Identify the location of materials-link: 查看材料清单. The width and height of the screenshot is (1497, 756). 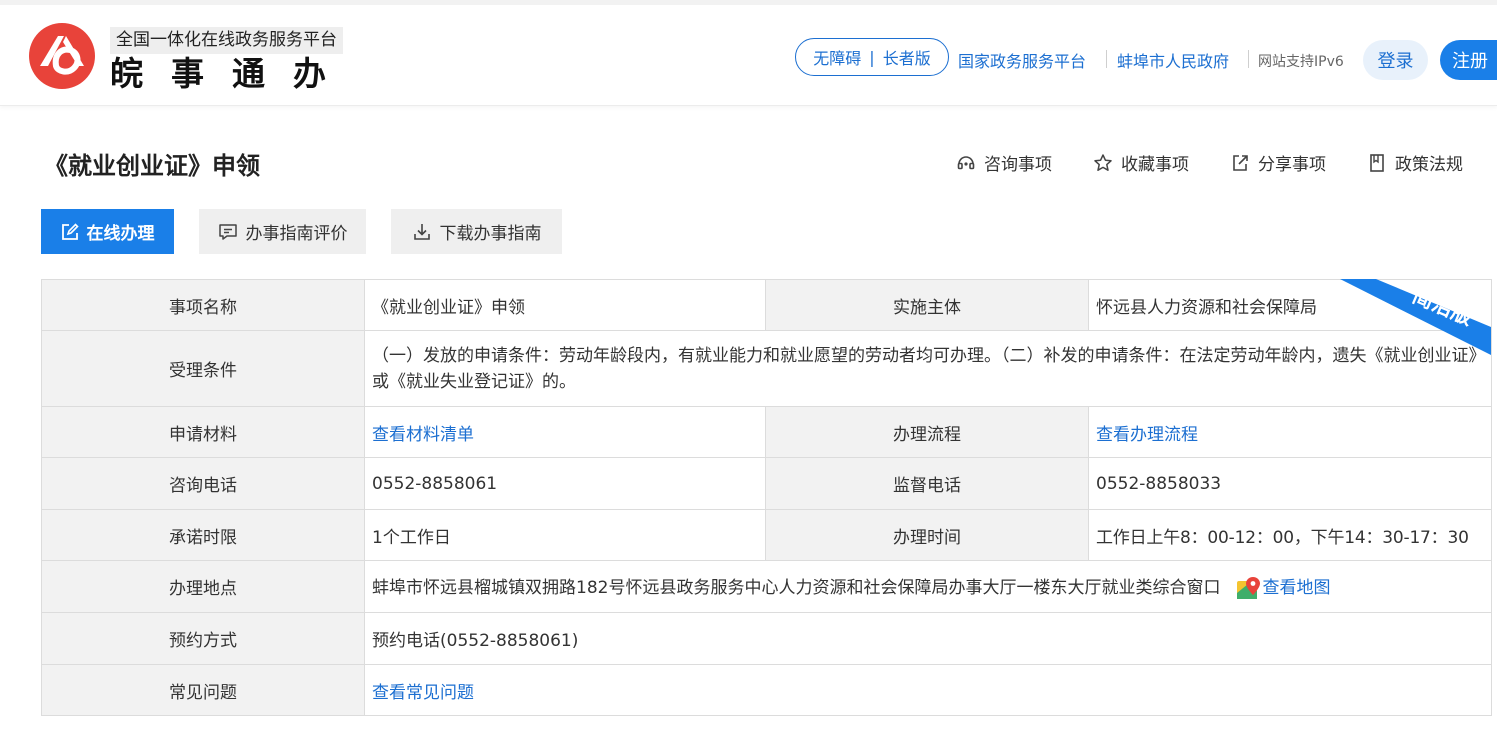
(423, 435).